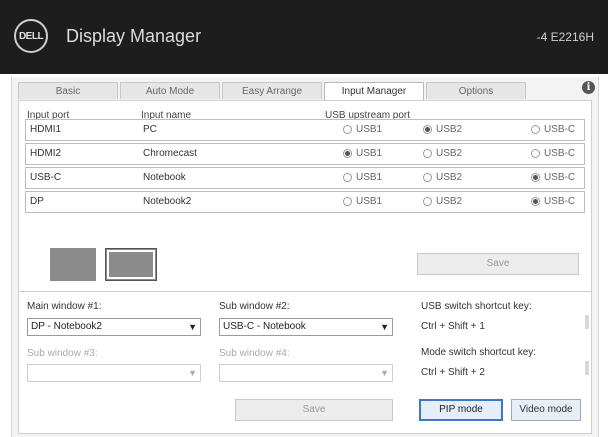  I want to click on tab-options: Options, so click(476, 90).